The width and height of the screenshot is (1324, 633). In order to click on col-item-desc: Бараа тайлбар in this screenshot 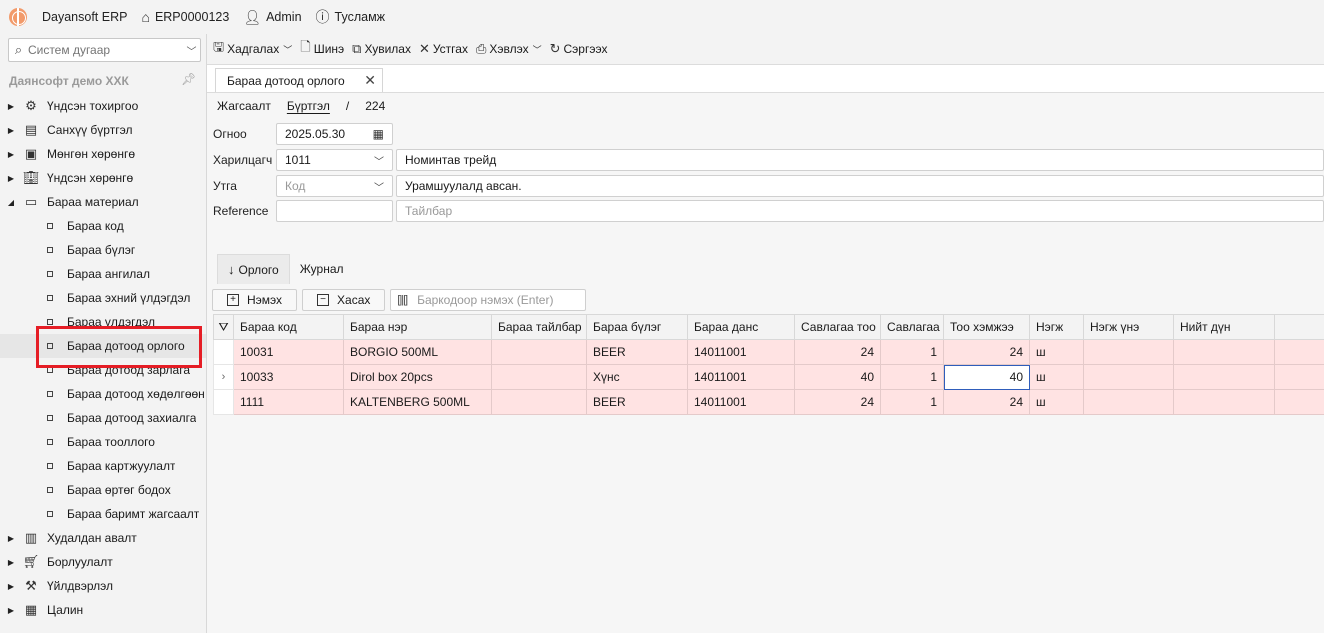, I will do `click(539, 327)`.